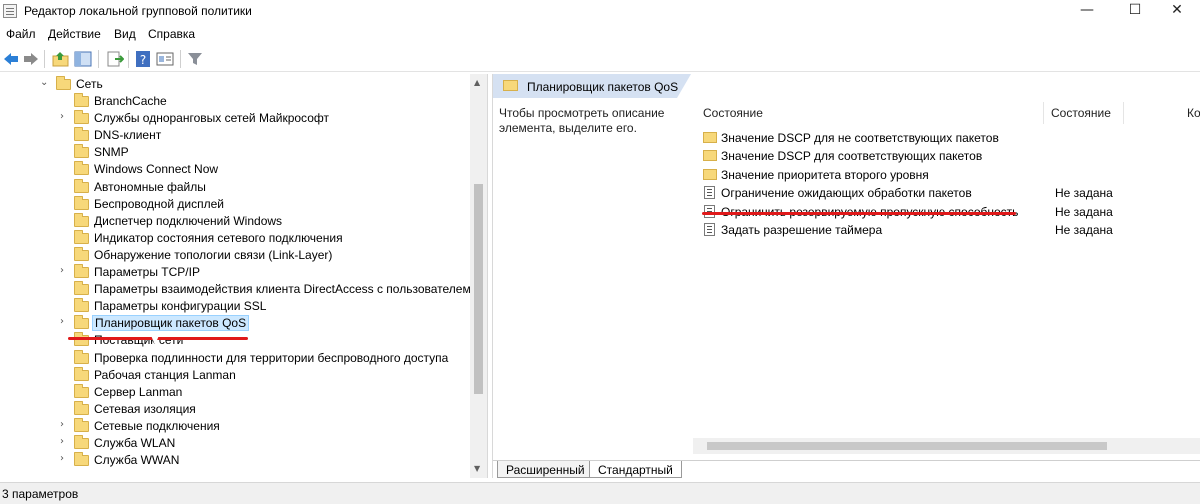  Describe the element at coordinates (125, 34) in the screenshot. I see `menu-view: Вид` at that location.